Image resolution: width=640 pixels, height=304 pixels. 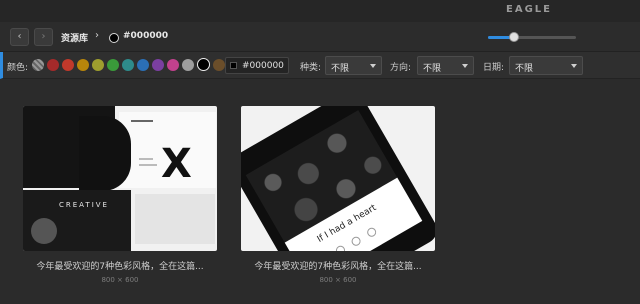 I want to click on breadcrumb-color: #000000, so click(x=146, y=36).